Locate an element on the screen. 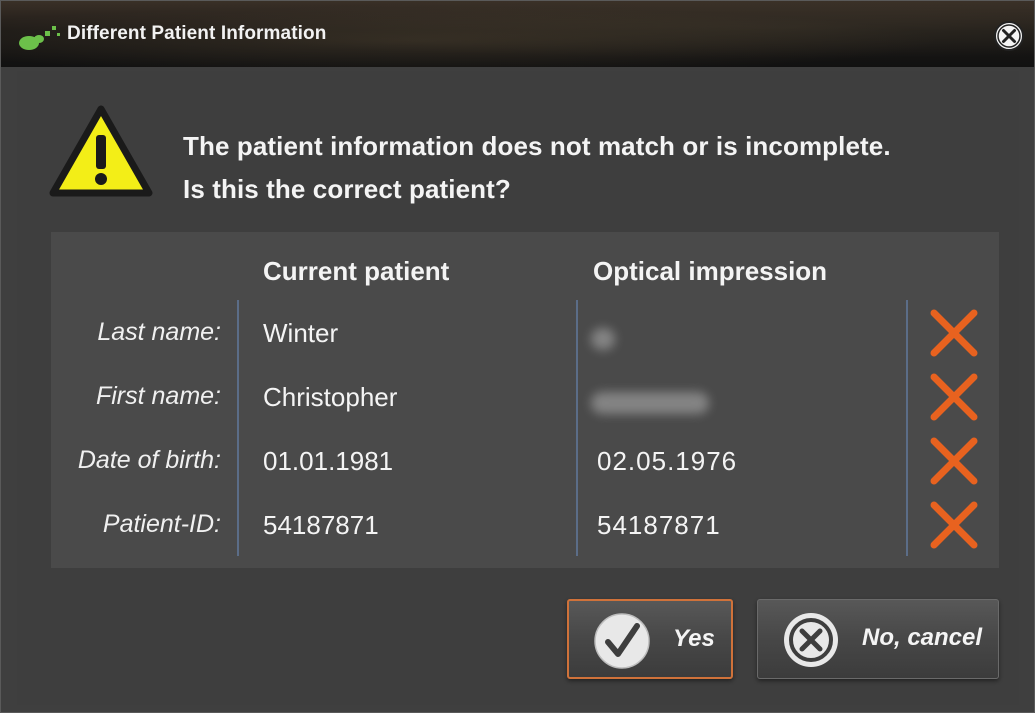  label-patient-id: Patient-ID: is located at coordinates (161, 524).